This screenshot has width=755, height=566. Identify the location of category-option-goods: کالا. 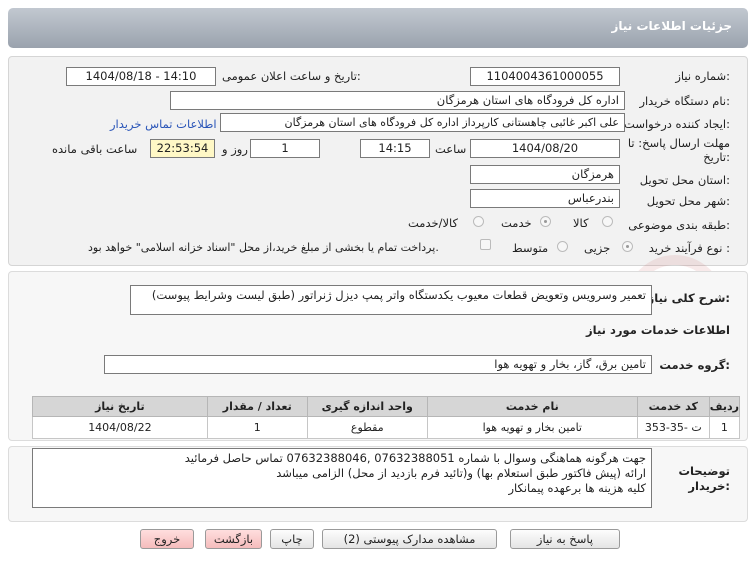
(581, 223).